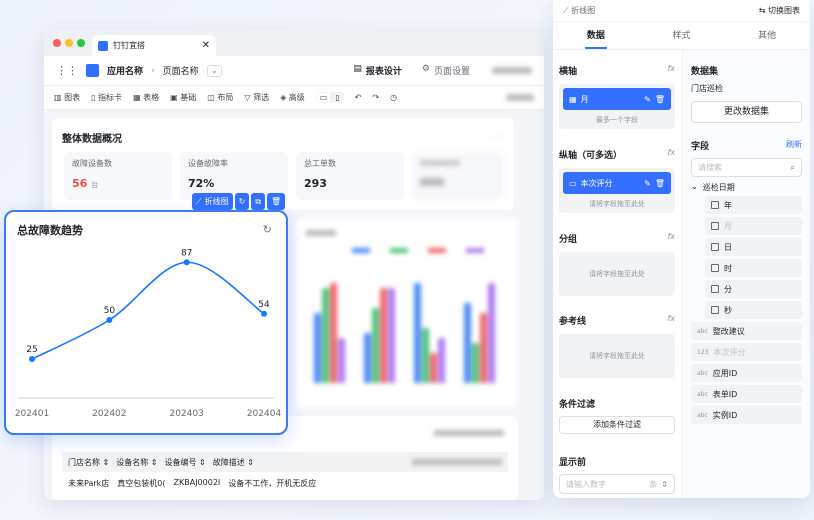  What do you see at coordinates (106, 97) in the screenshot?
I see `toolbar-metric-card: ▯ 指标卡` at bounding box center [106, 97].